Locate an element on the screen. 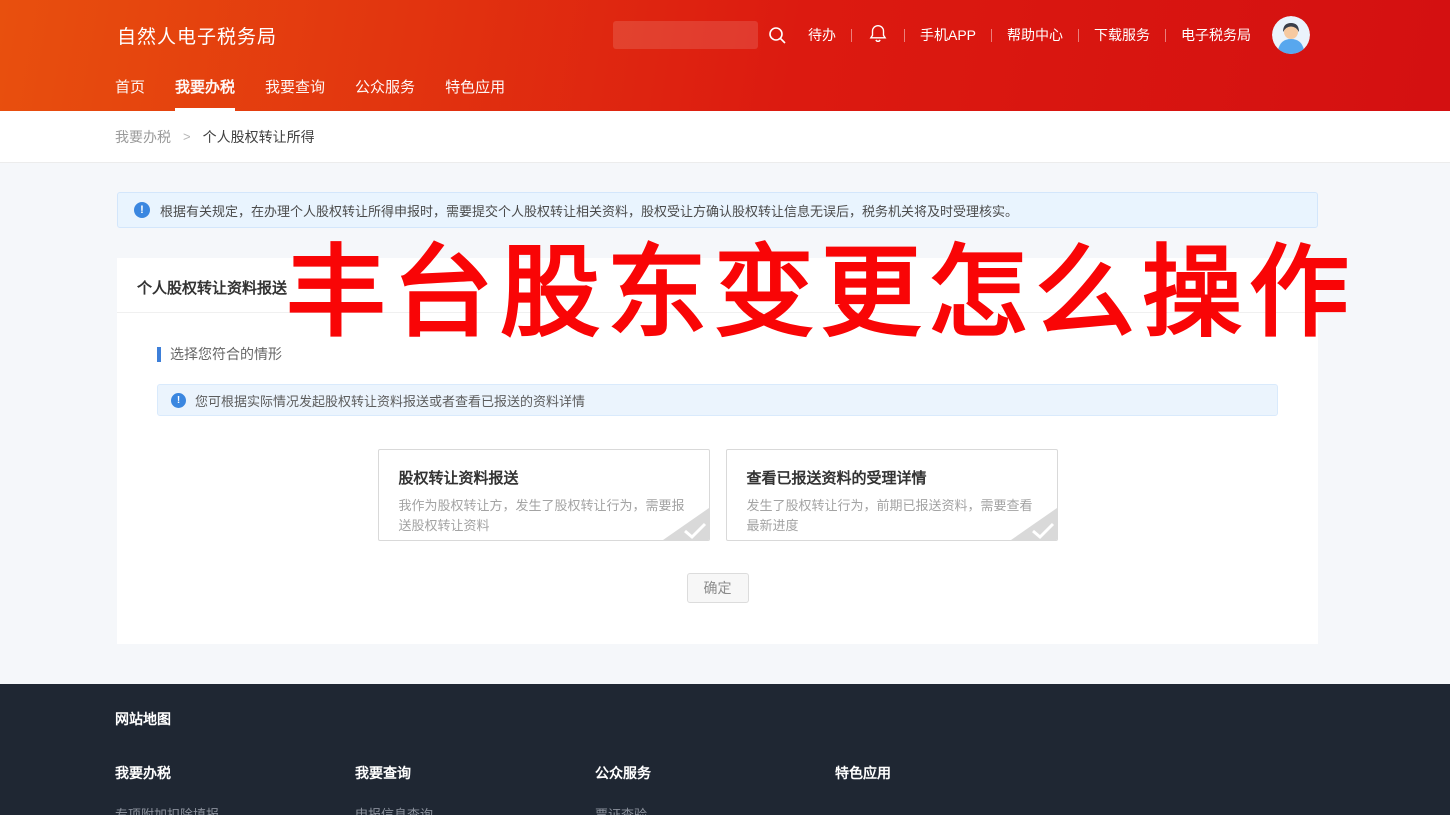 This screenshot has width=1450, height=815. option-card-submit-materials: 股权转让资料报送 我作为股权转让方，发生了股权转让行为，需要报送股权转让资料 is located at coordinates (543, 495).